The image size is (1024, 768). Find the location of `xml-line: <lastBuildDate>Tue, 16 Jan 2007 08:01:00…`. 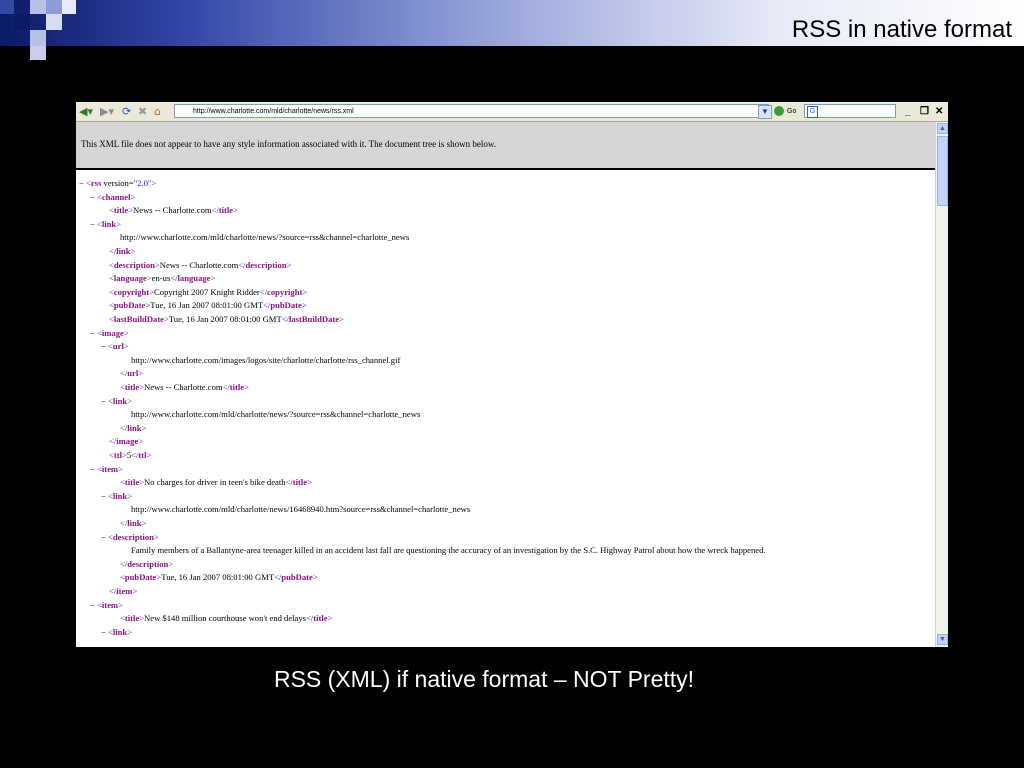

xml-line: <lastBuildDate>Tue, 16 Jan 2007 08:01:00… is located at coordinates (226, 319).